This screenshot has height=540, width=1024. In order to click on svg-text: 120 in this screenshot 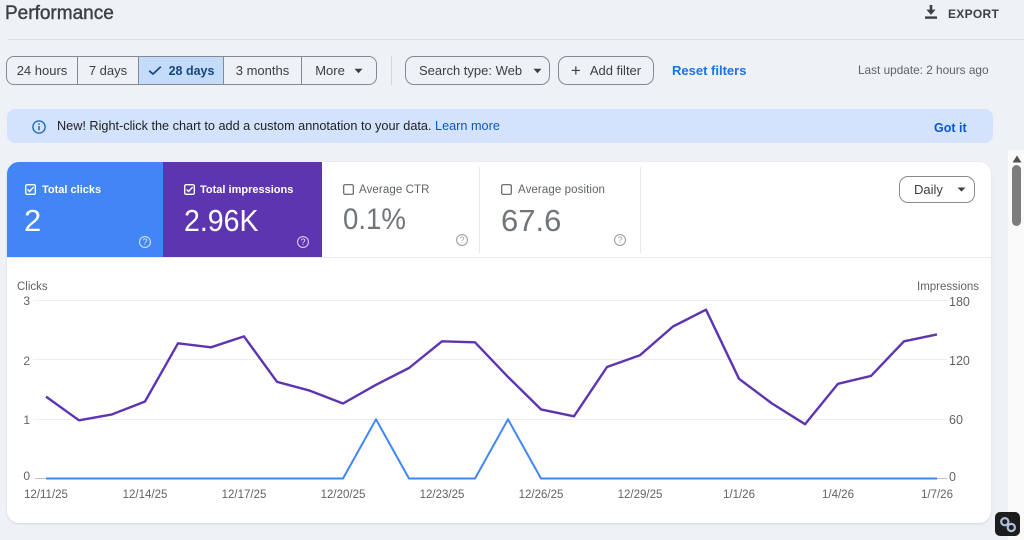, I will do `click(959, 361)`.